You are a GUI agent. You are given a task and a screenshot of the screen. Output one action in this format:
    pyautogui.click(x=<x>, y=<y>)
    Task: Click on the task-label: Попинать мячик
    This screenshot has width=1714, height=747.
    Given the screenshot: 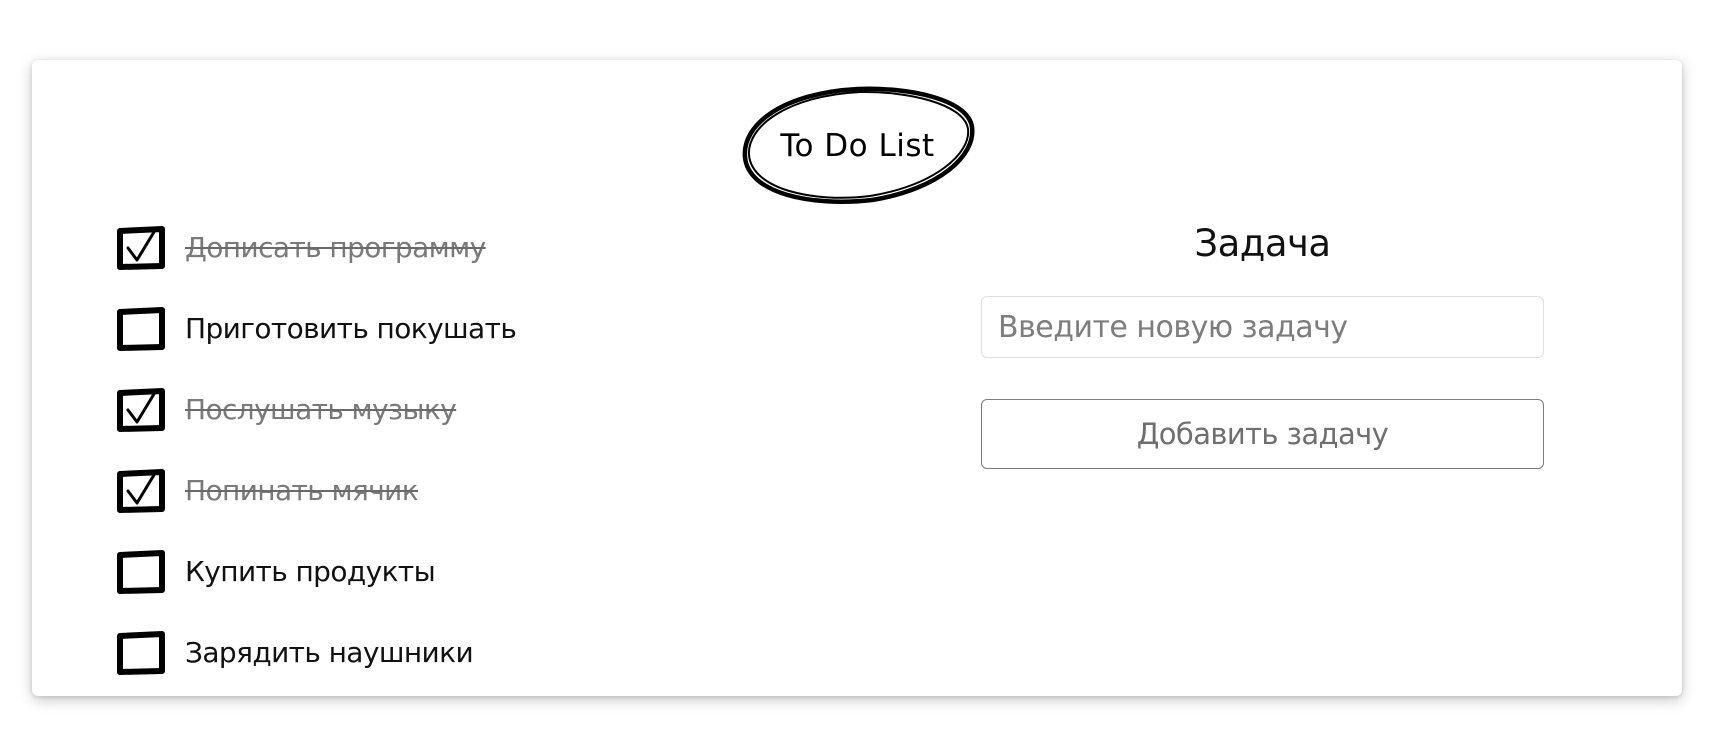 What is the action you would take?
    pyautogui.click(x=302, y=491)
    